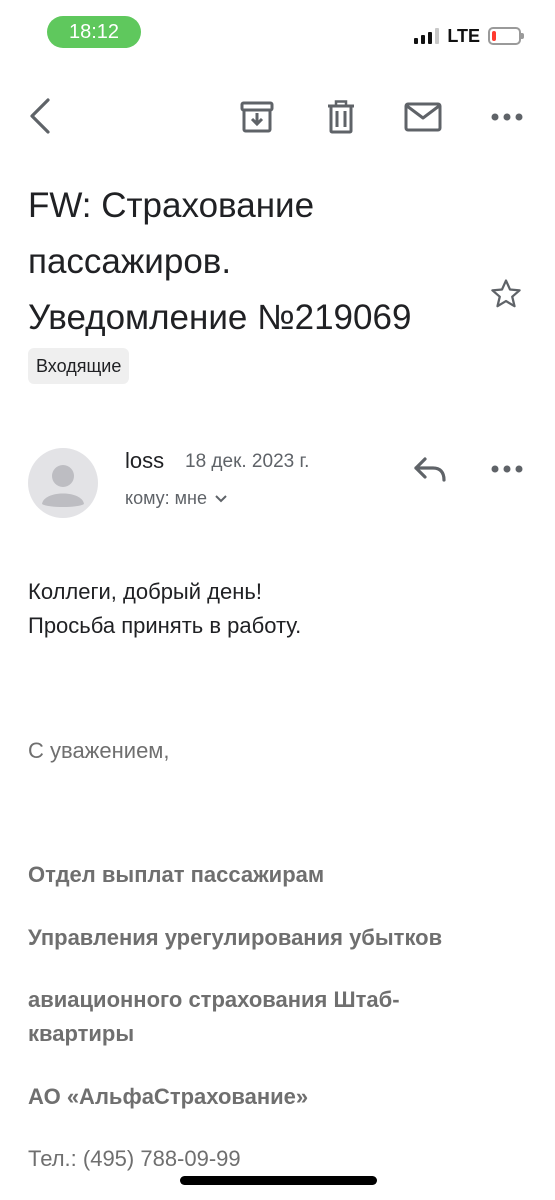  What do you see at coordinates (79, 366) in the screenshot?
I see `inbox-label-chip: Входящие` at bounding box center [79, 366].